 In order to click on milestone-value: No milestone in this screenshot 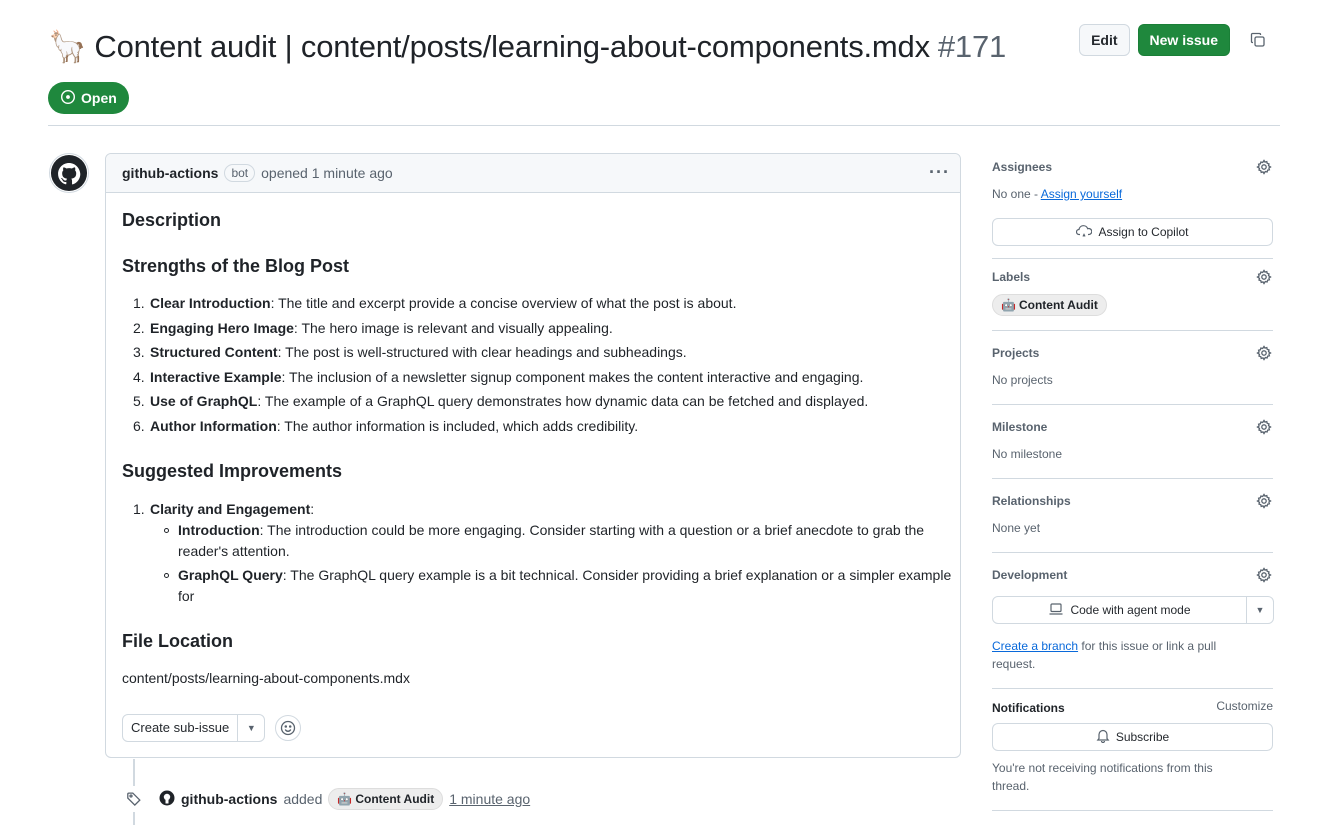, I will do `click(1027, 454)`.